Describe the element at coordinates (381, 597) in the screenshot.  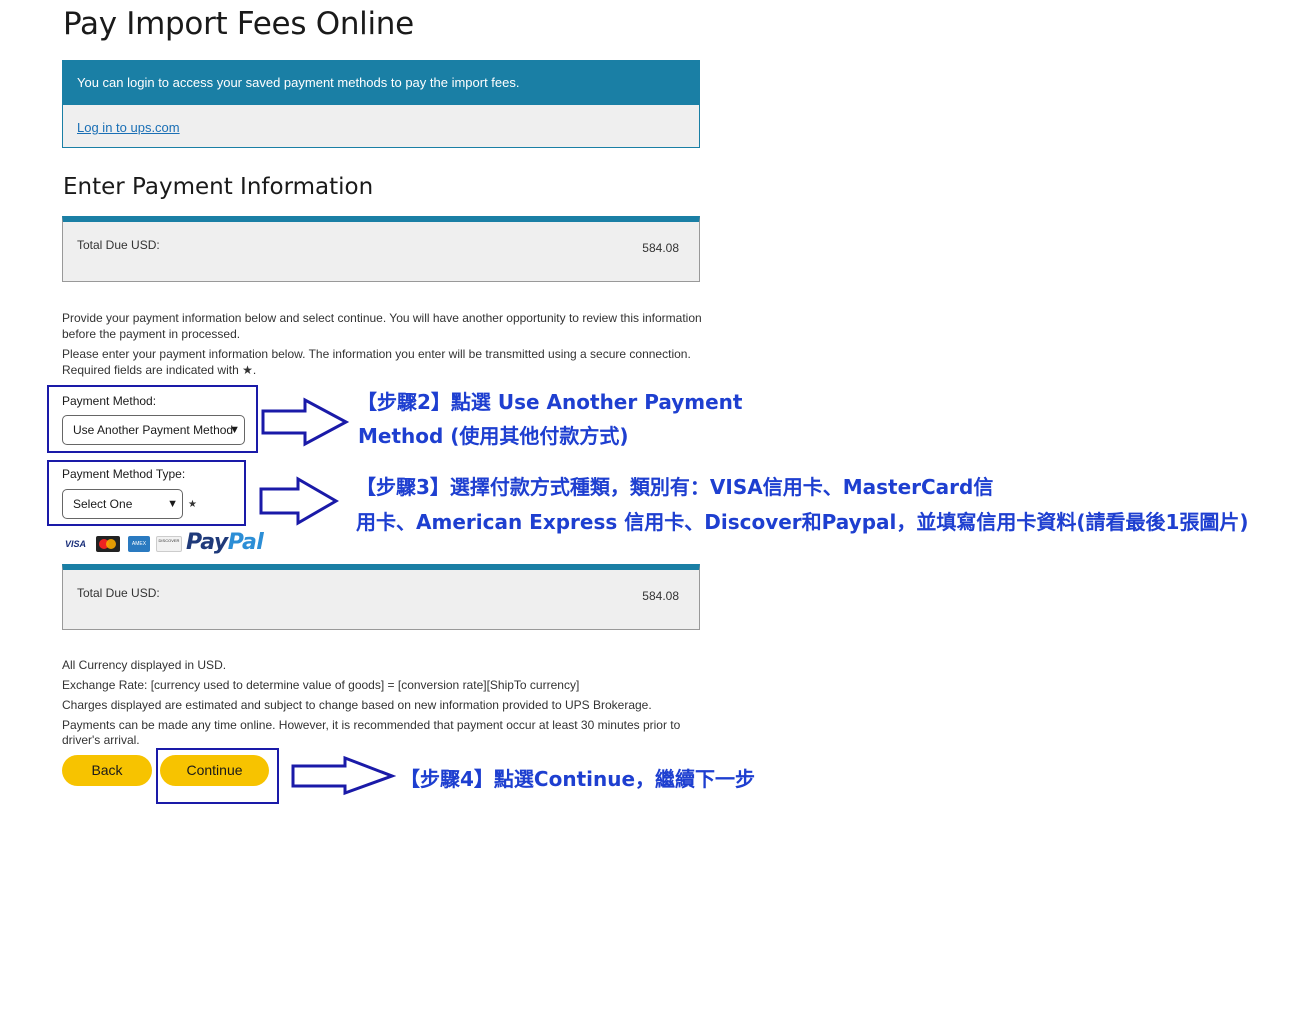
I see `footer-total-box: Total Due USD: 584.08` at that location.